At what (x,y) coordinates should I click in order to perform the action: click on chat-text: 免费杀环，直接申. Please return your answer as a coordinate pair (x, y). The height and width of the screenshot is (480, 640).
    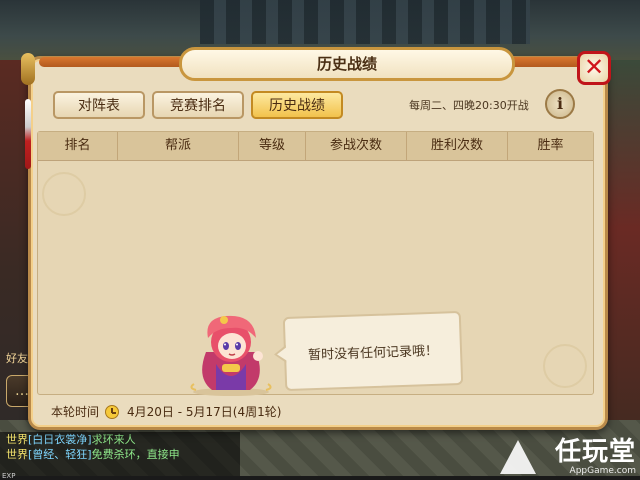
    Looking at the image, I should click on (135, 454).